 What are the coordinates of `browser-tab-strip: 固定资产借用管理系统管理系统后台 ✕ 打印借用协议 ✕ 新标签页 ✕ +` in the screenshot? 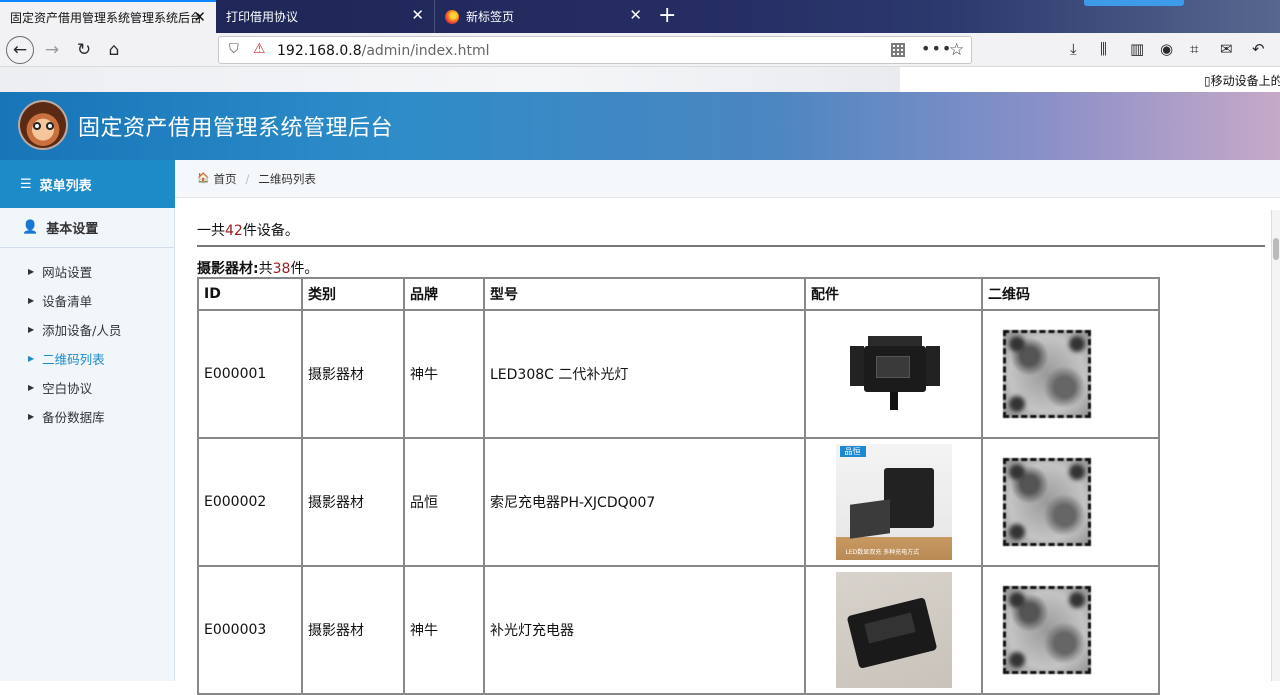 It's located at (640, 16).